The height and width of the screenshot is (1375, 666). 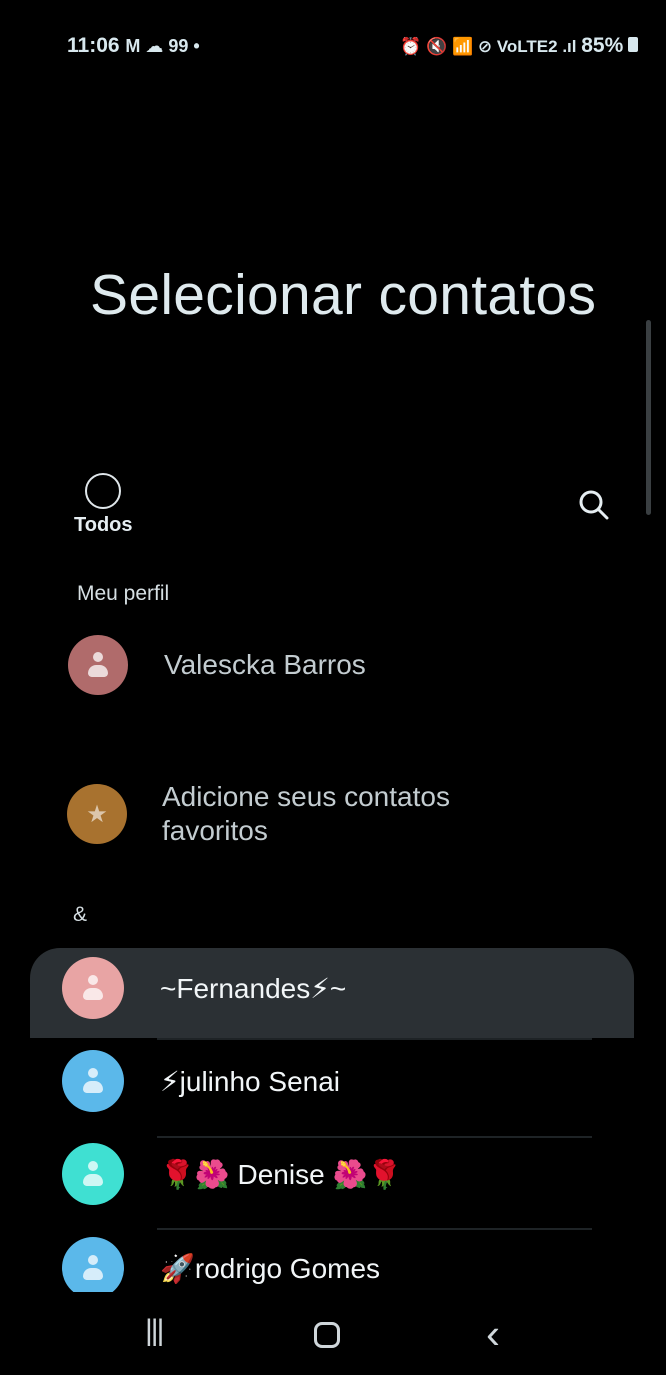 I want to click on favorites-text-line1: Adicione seus contatos, so click(x=306, y=796).